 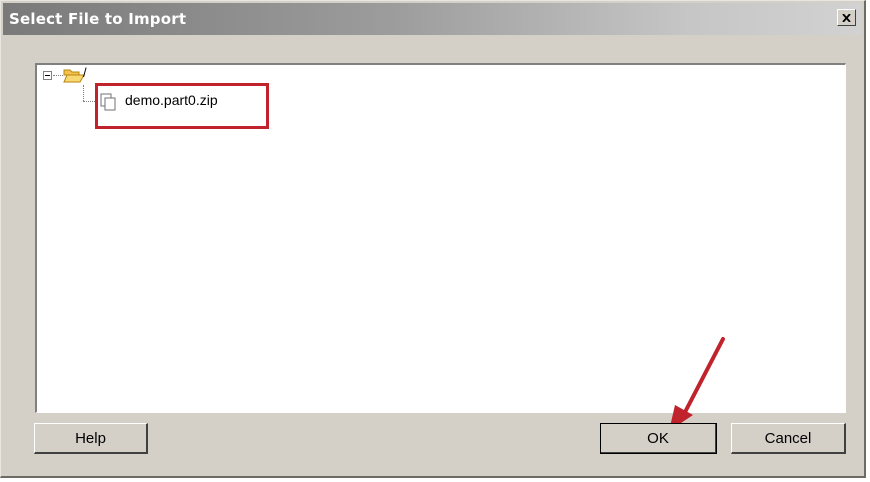 I want to click on title-bar: Select File to Import, so click(x=432, y=19).